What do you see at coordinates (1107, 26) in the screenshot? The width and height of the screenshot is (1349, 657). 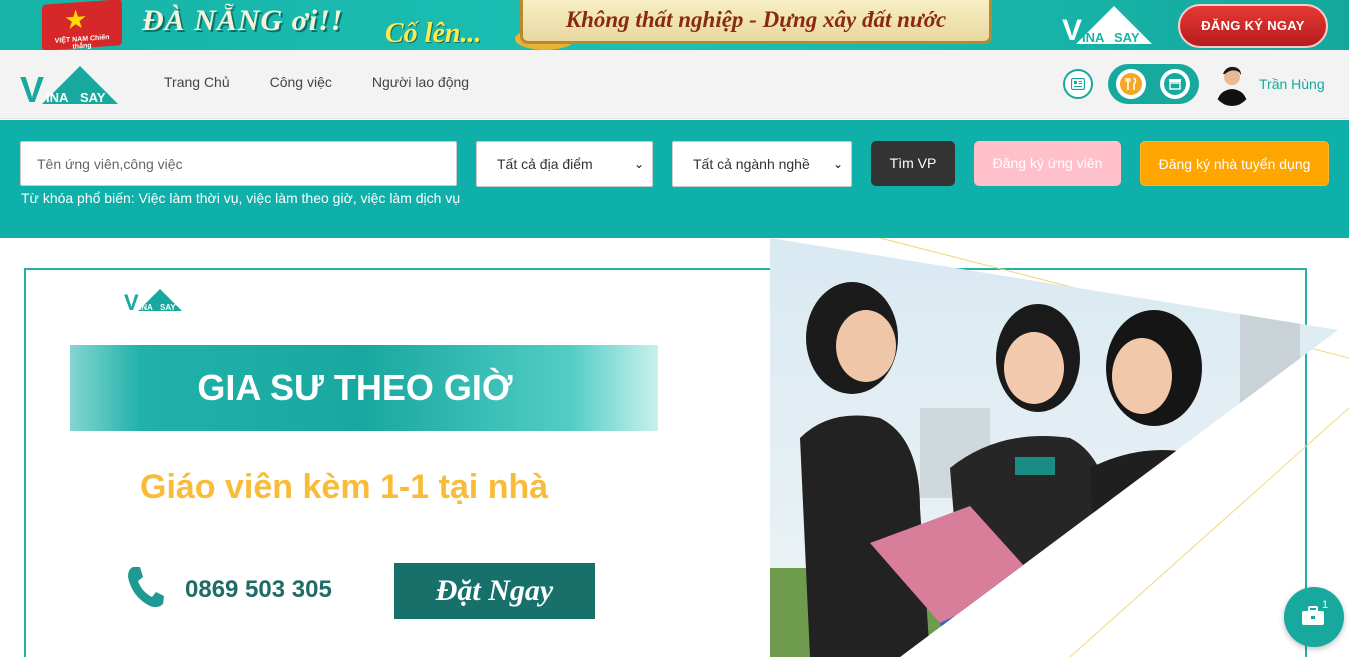 I see `vinasay-logo: V INA SAY` at bounding box center [1107, 26].